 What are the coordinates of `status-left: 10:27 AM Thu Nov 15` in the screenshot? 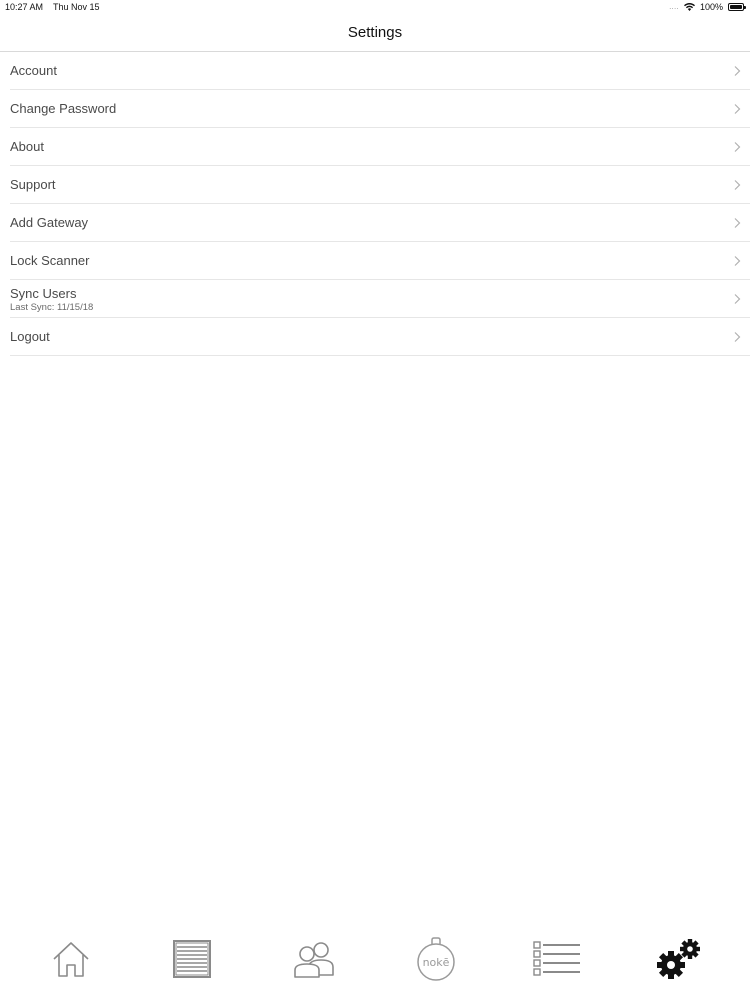 It's located at (52, 7).